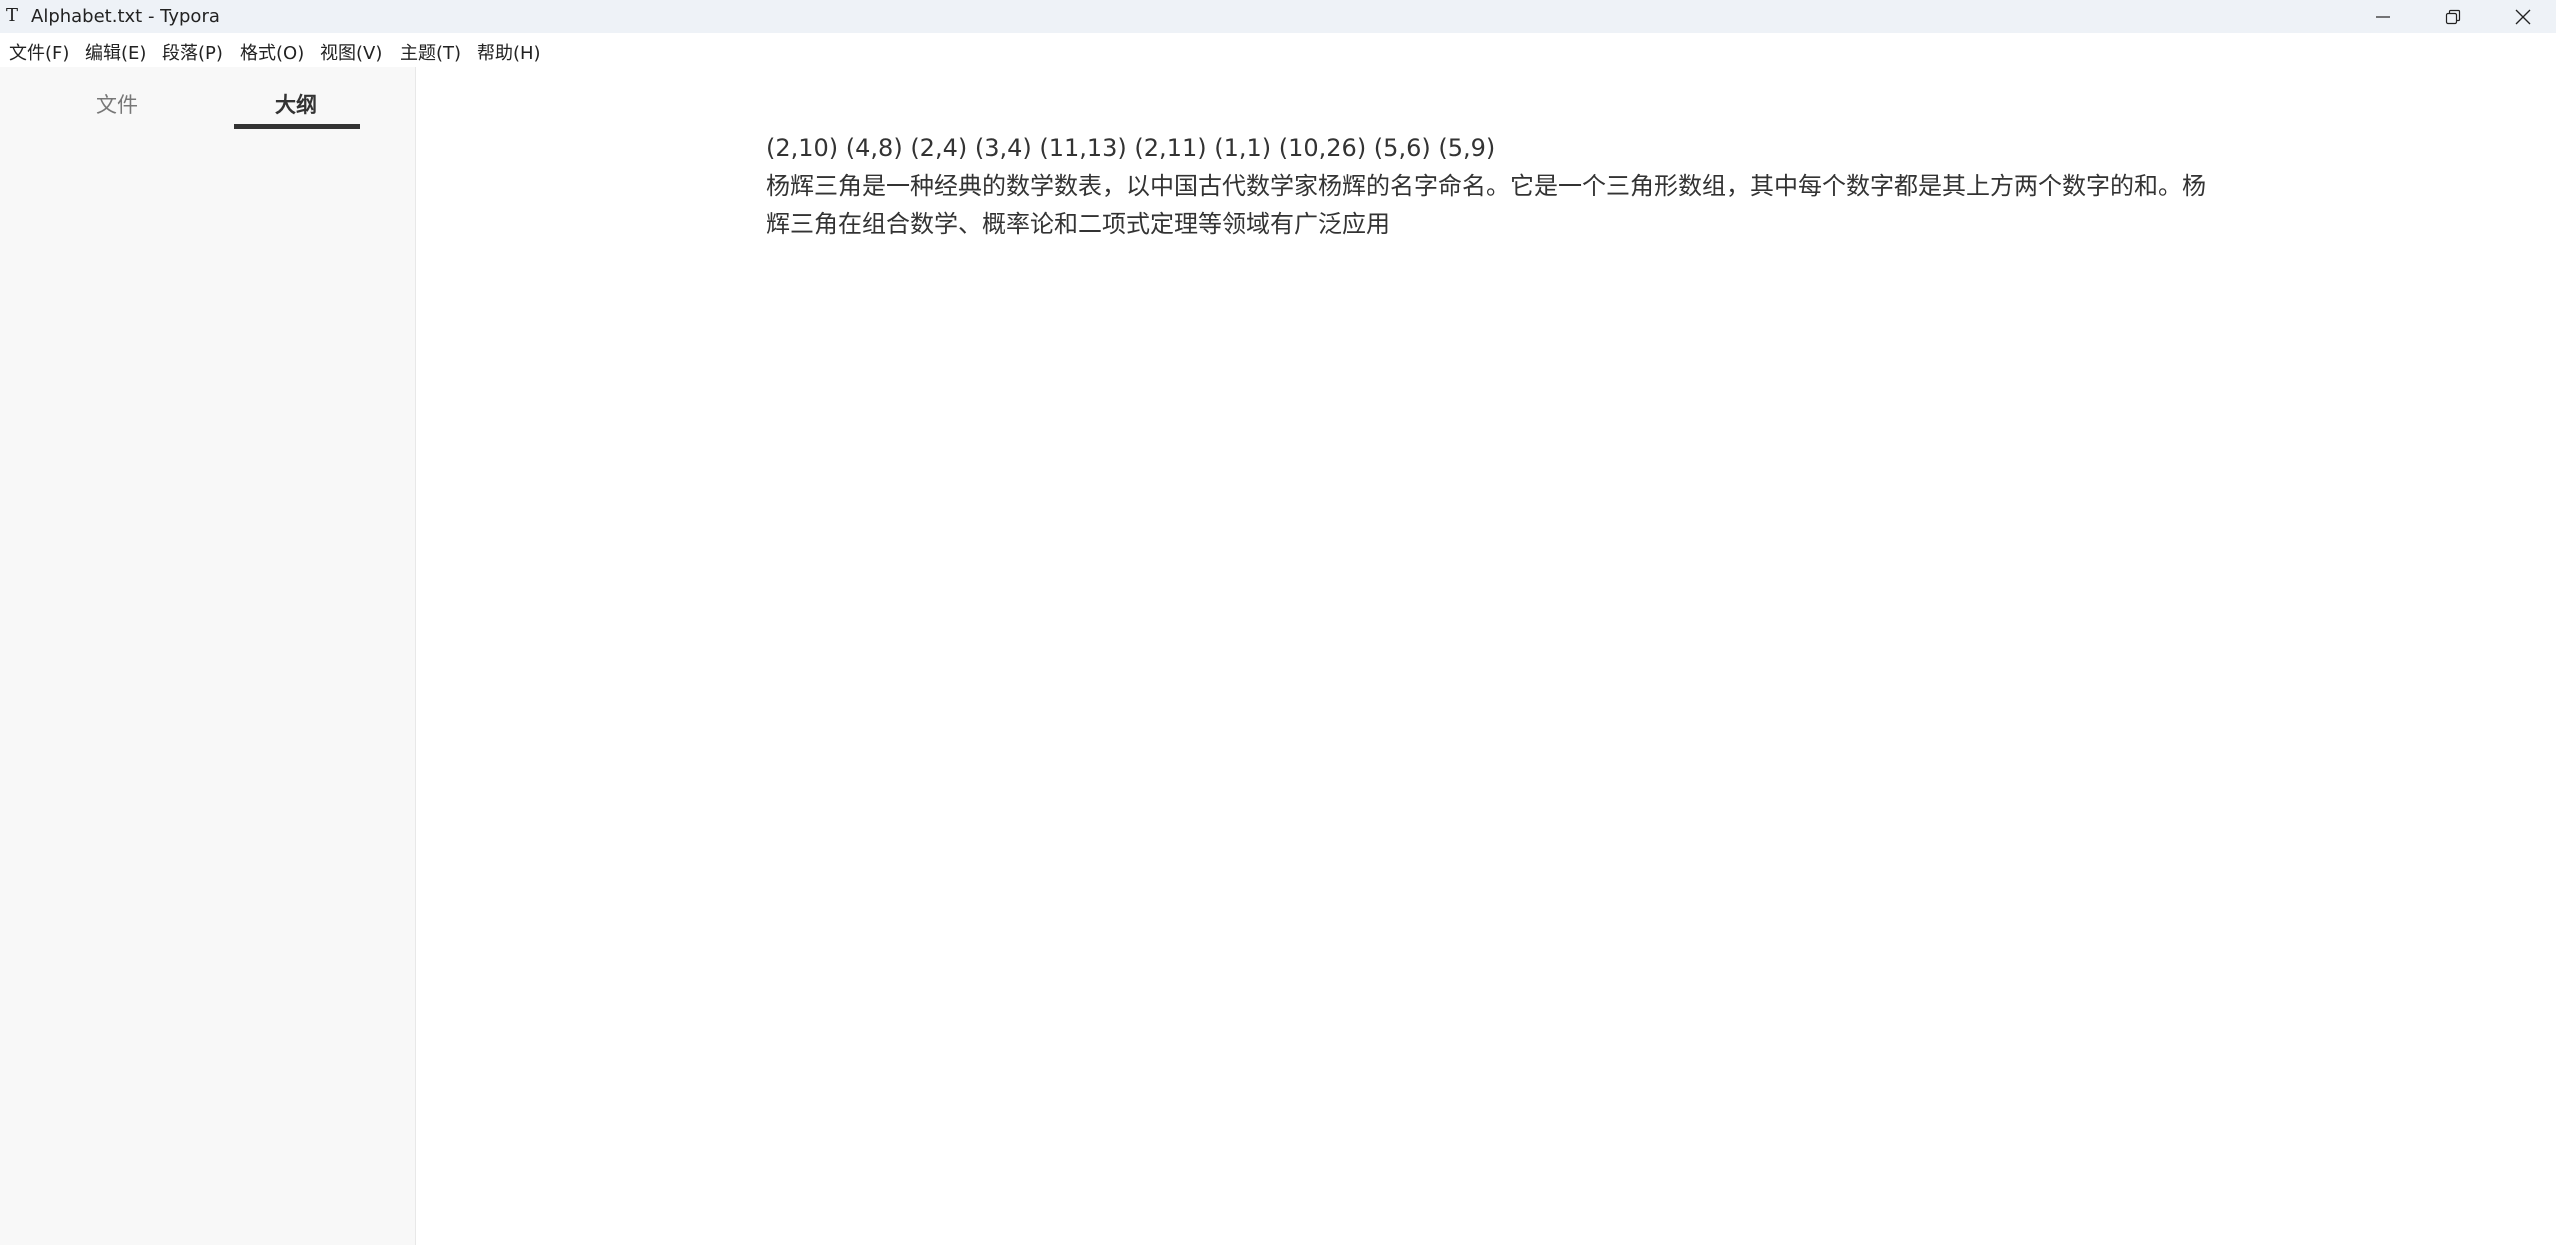 The image size is (2556, 1245). I want to click on menu-view: 视图(V), so click(351, 52).